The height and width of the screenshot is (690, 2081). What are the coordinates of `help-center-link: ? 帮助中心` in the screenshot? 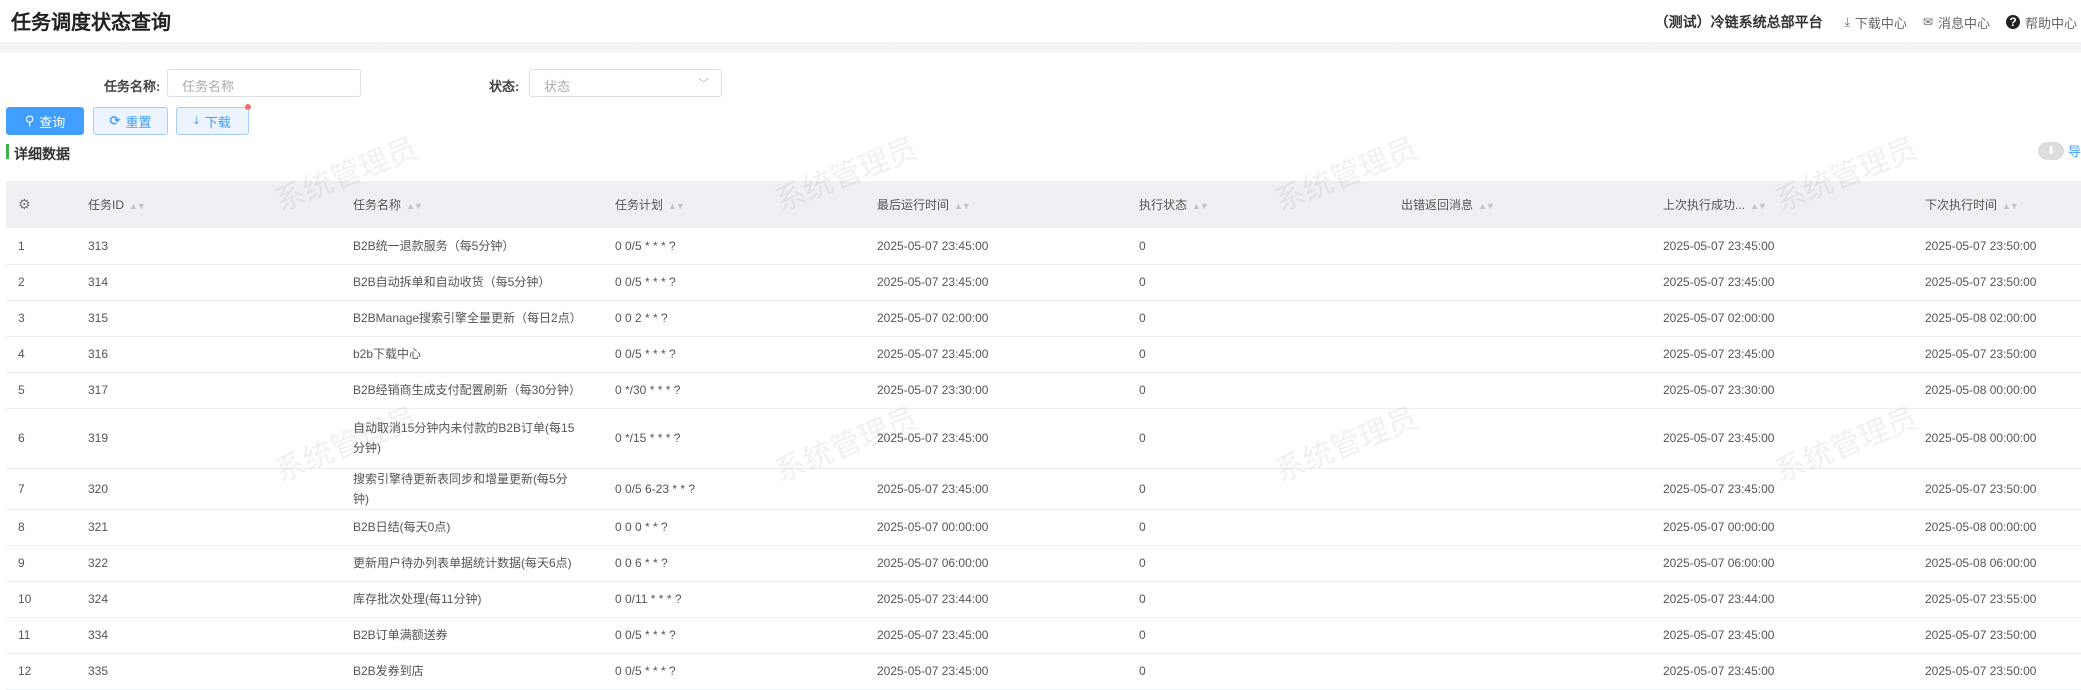 It's located at (2041, 22).